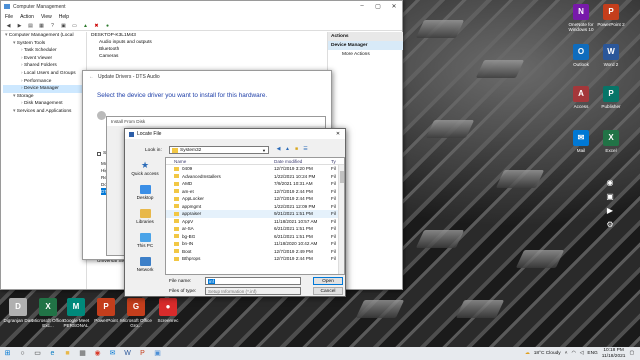  Describe the element at coordinates (67, 353) in the screenshot. I see `file-explorer-icon: ■` at that location.